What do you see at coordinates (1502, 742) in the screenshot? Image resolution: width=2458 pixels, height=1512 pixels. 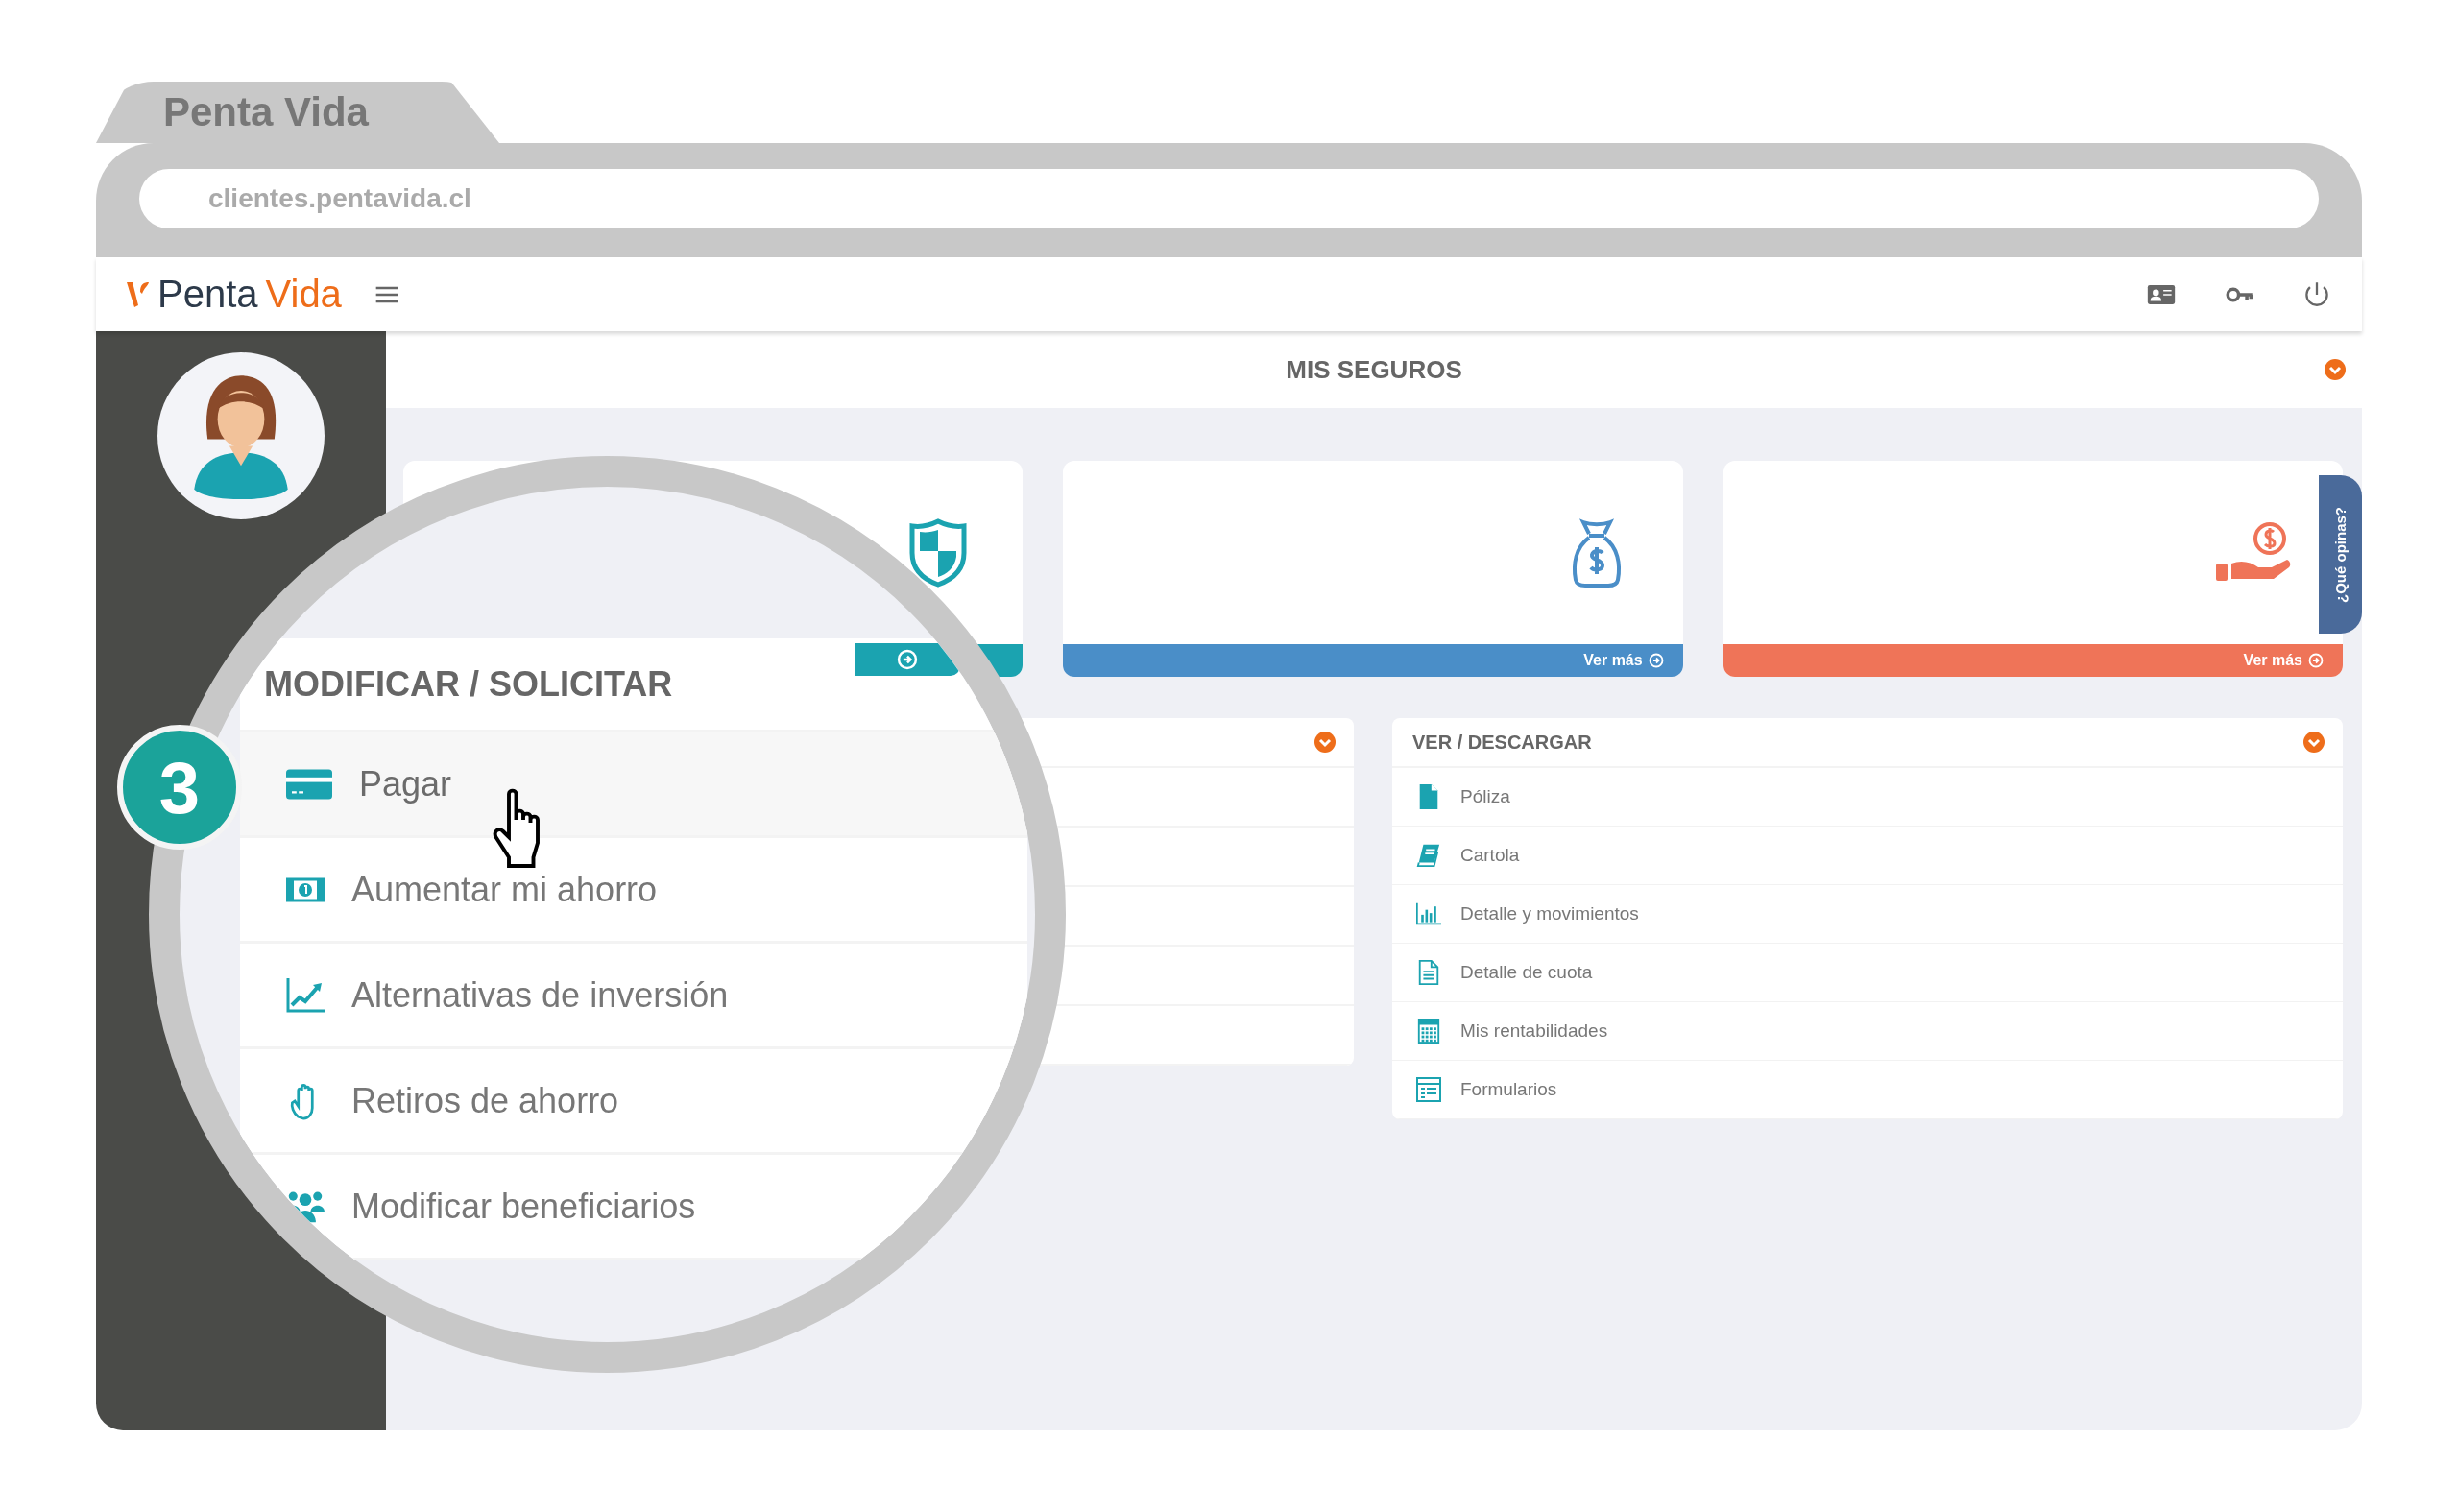 I see `panel-title: VER / DESCARGAR` at bounding box center [1502, 742].